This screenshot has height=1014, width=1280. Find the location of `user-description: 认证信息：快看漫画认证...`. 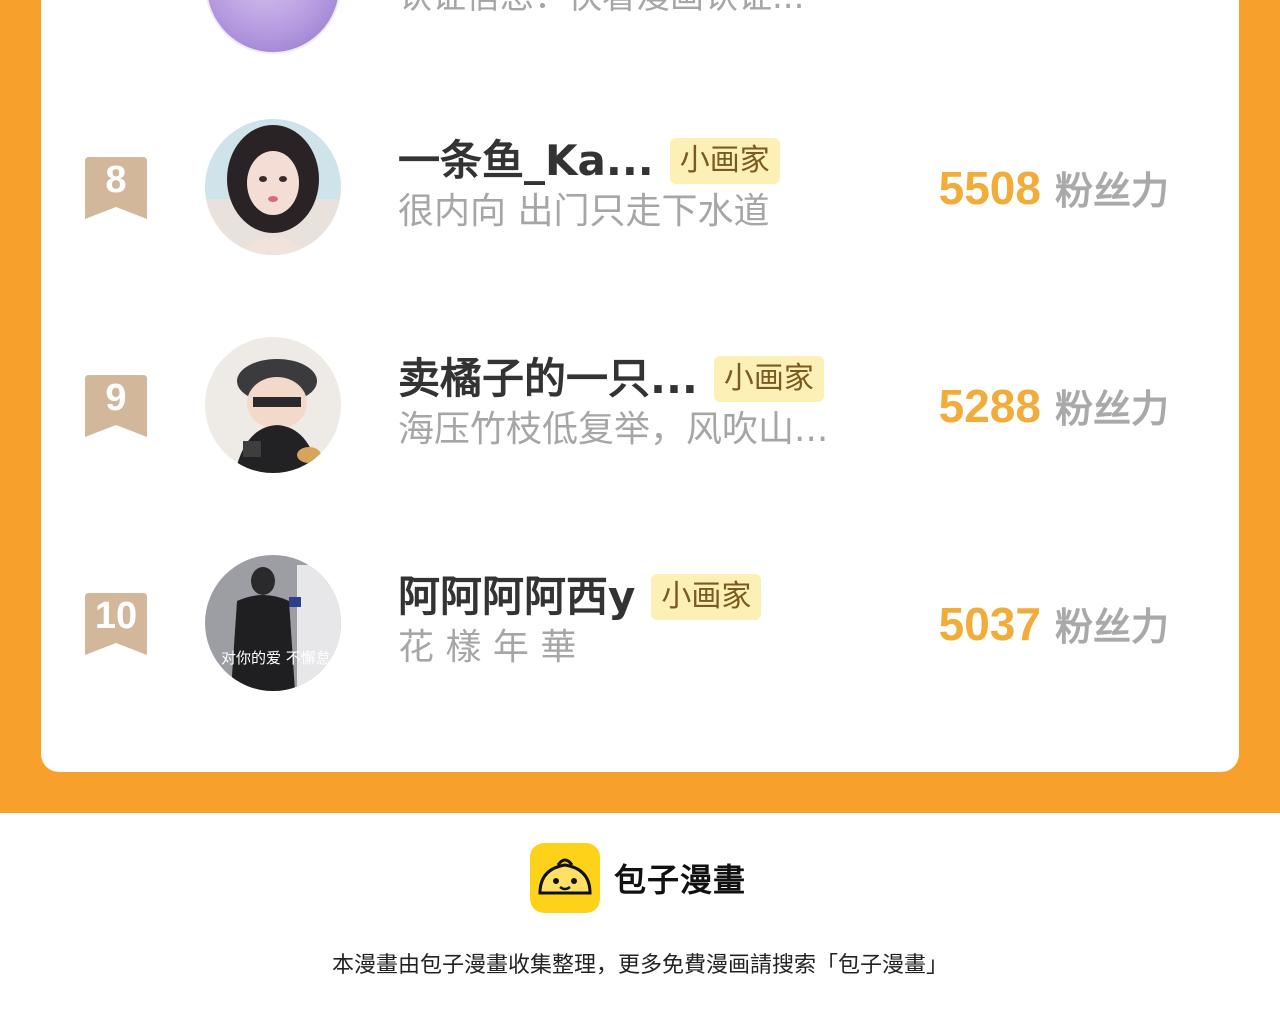

user-description: 认证信息：快看漫画认证... is located at coordinates (601, 7).